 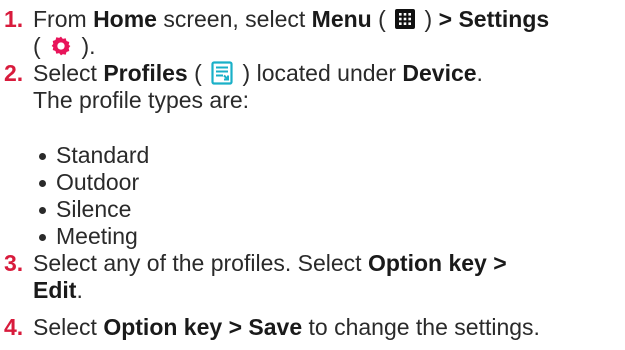 I want to click on settings-gear-icon, so click(x=61, y=46).